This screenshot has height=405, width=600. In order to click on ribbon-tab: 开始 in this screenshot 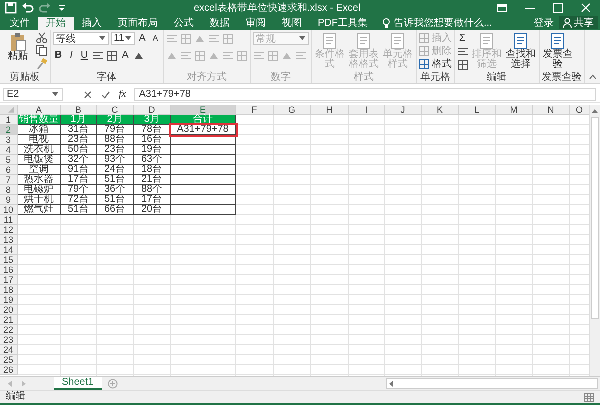, I will do `click(56, 23)`.